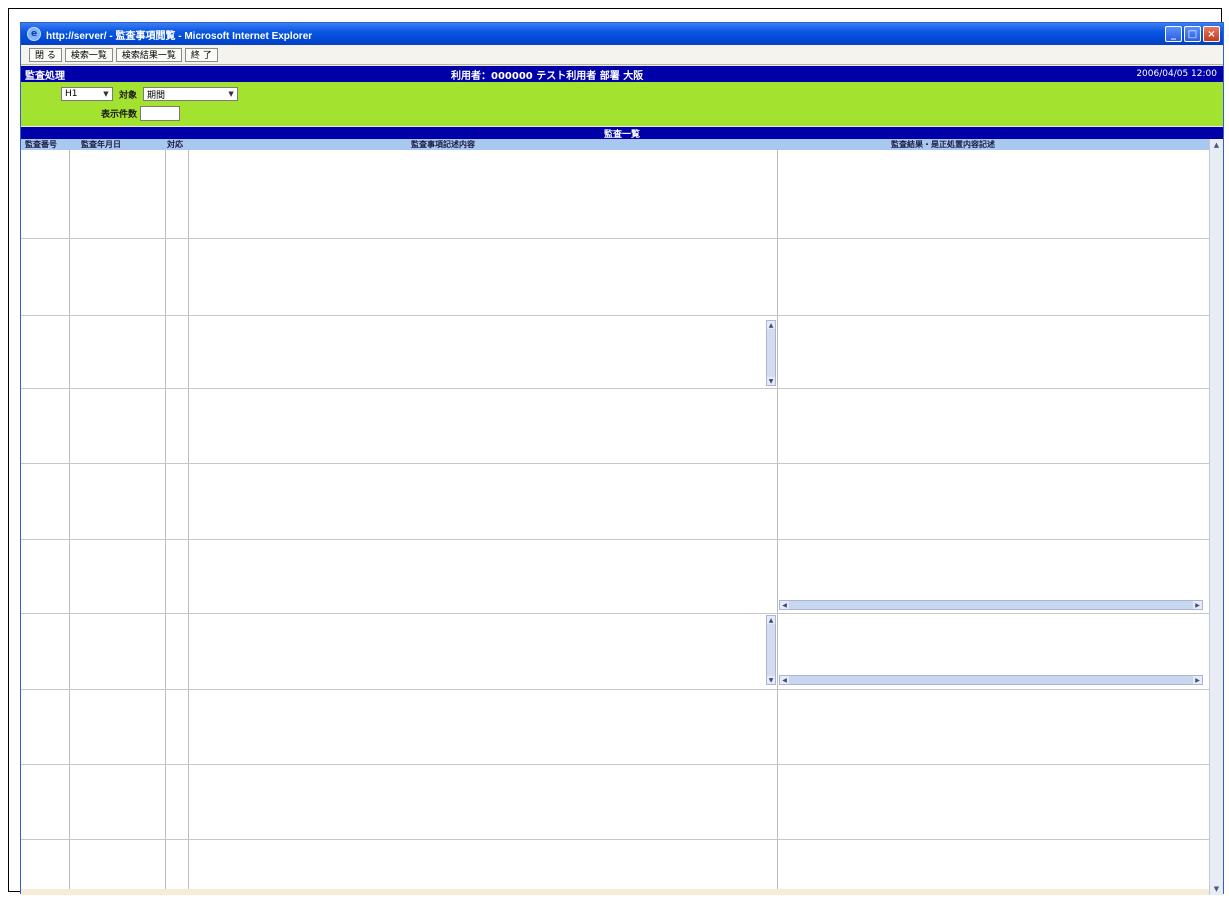  What do you see at coordinates (622, 55) in the screenshot?
I see `toolbar: 閉 る 検索一覧 検索結果一覧 終 了` at bounding box center [622, 55].